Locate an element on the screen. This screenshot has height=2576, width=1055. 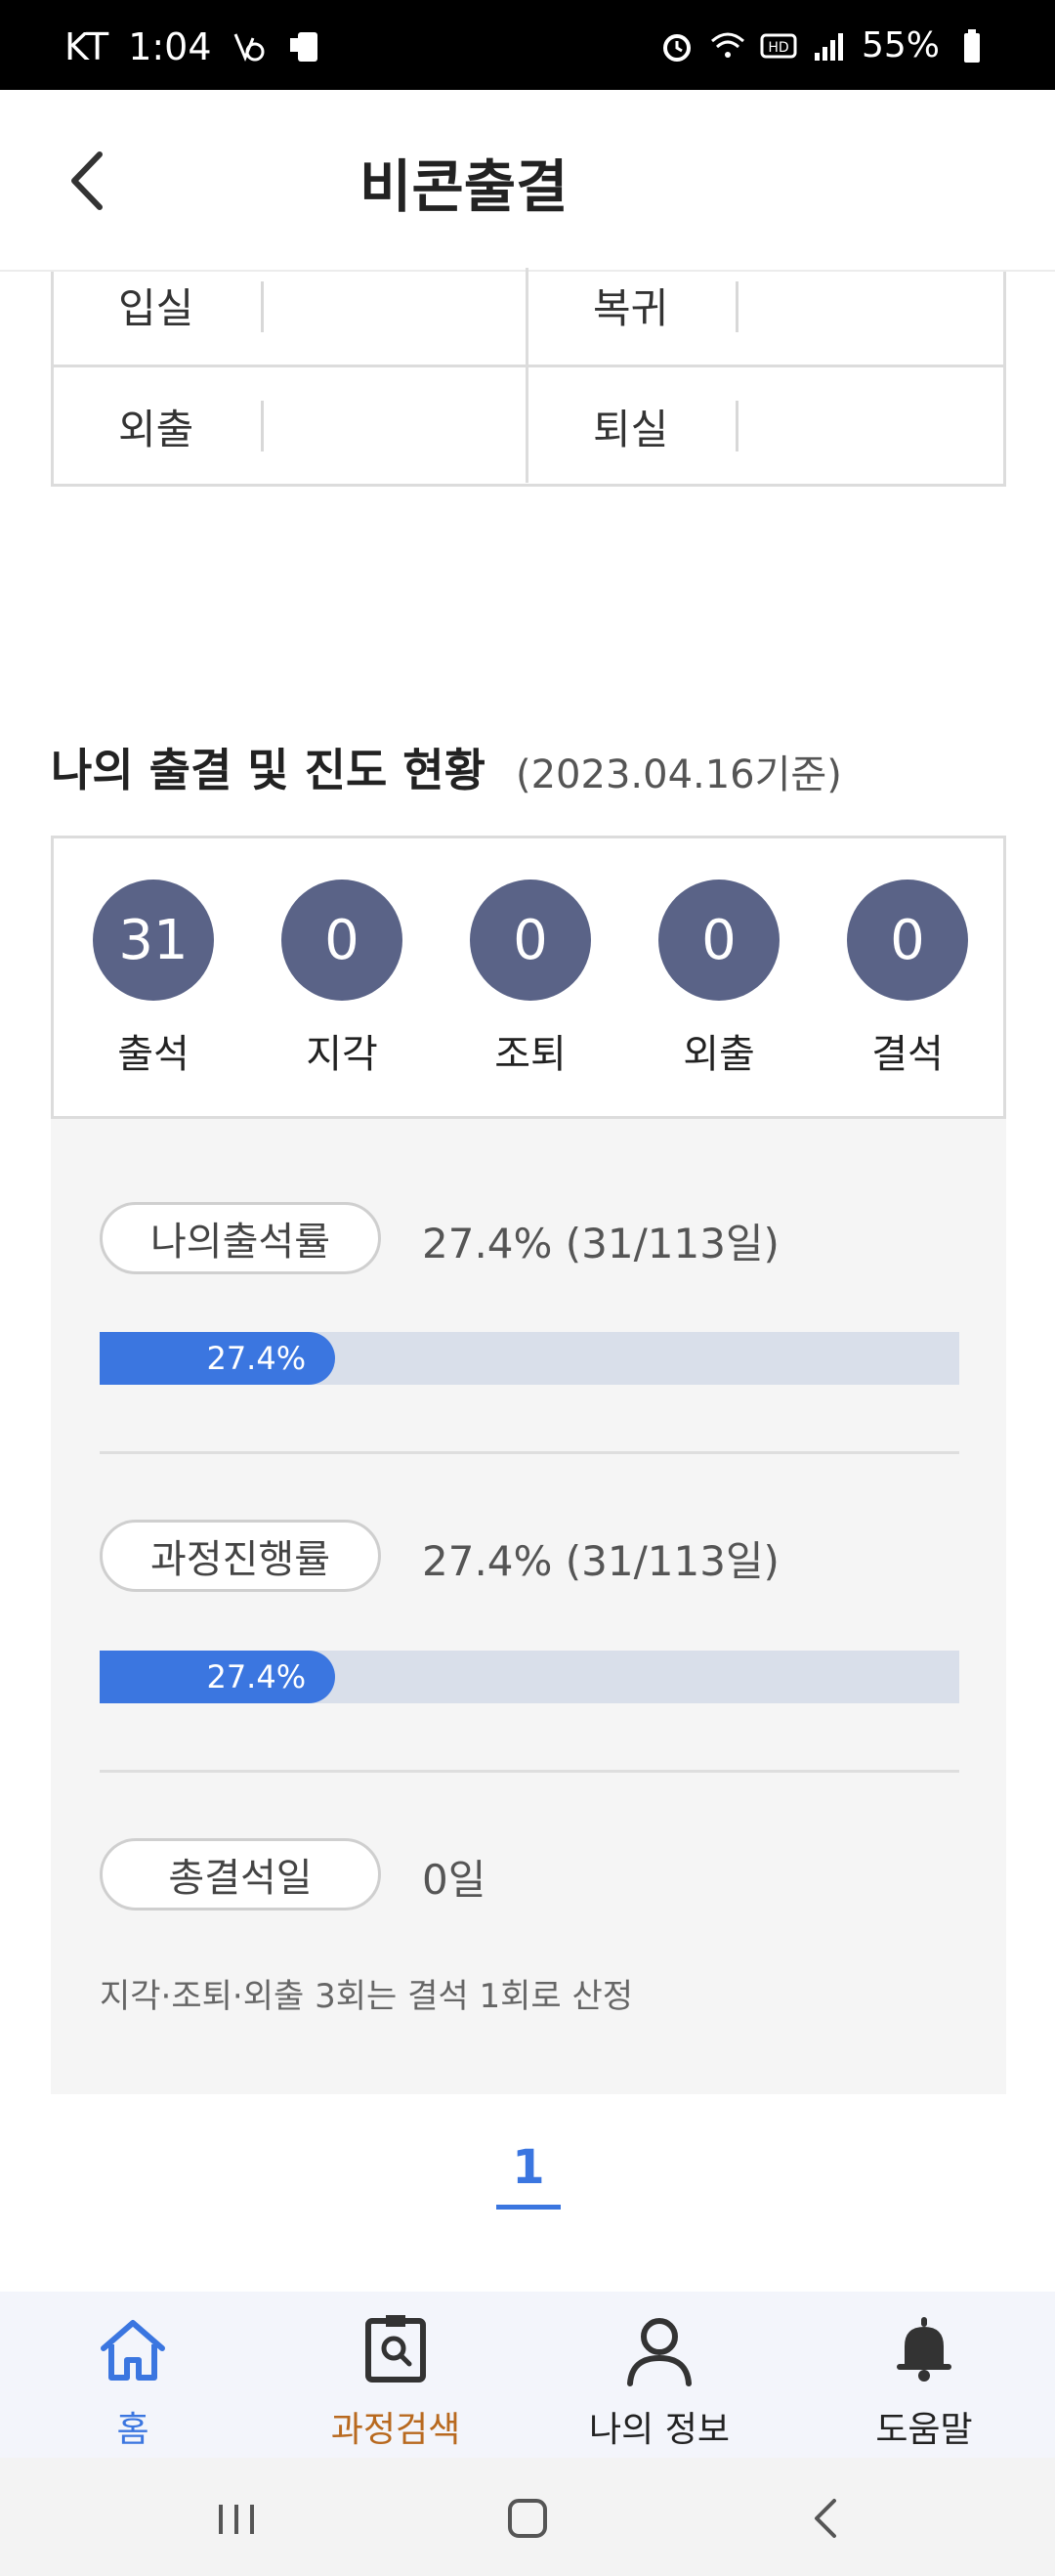
chevron-left-icon is located at coordinates (87, 181).